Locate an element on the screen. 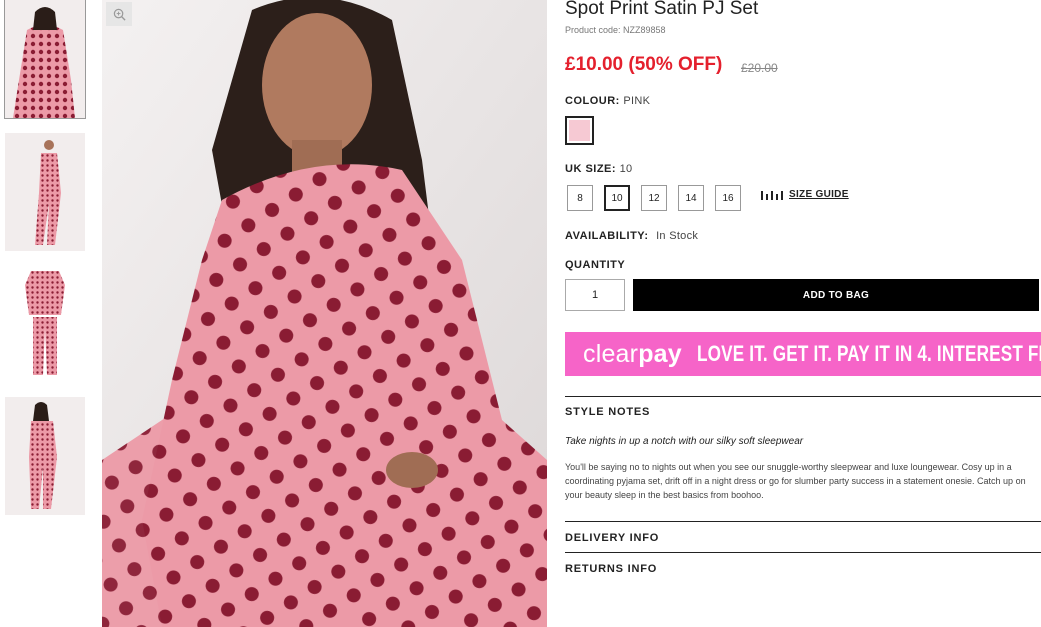  sale-price: £10.00 (50% OFF) is located at coordinates (644, 64).